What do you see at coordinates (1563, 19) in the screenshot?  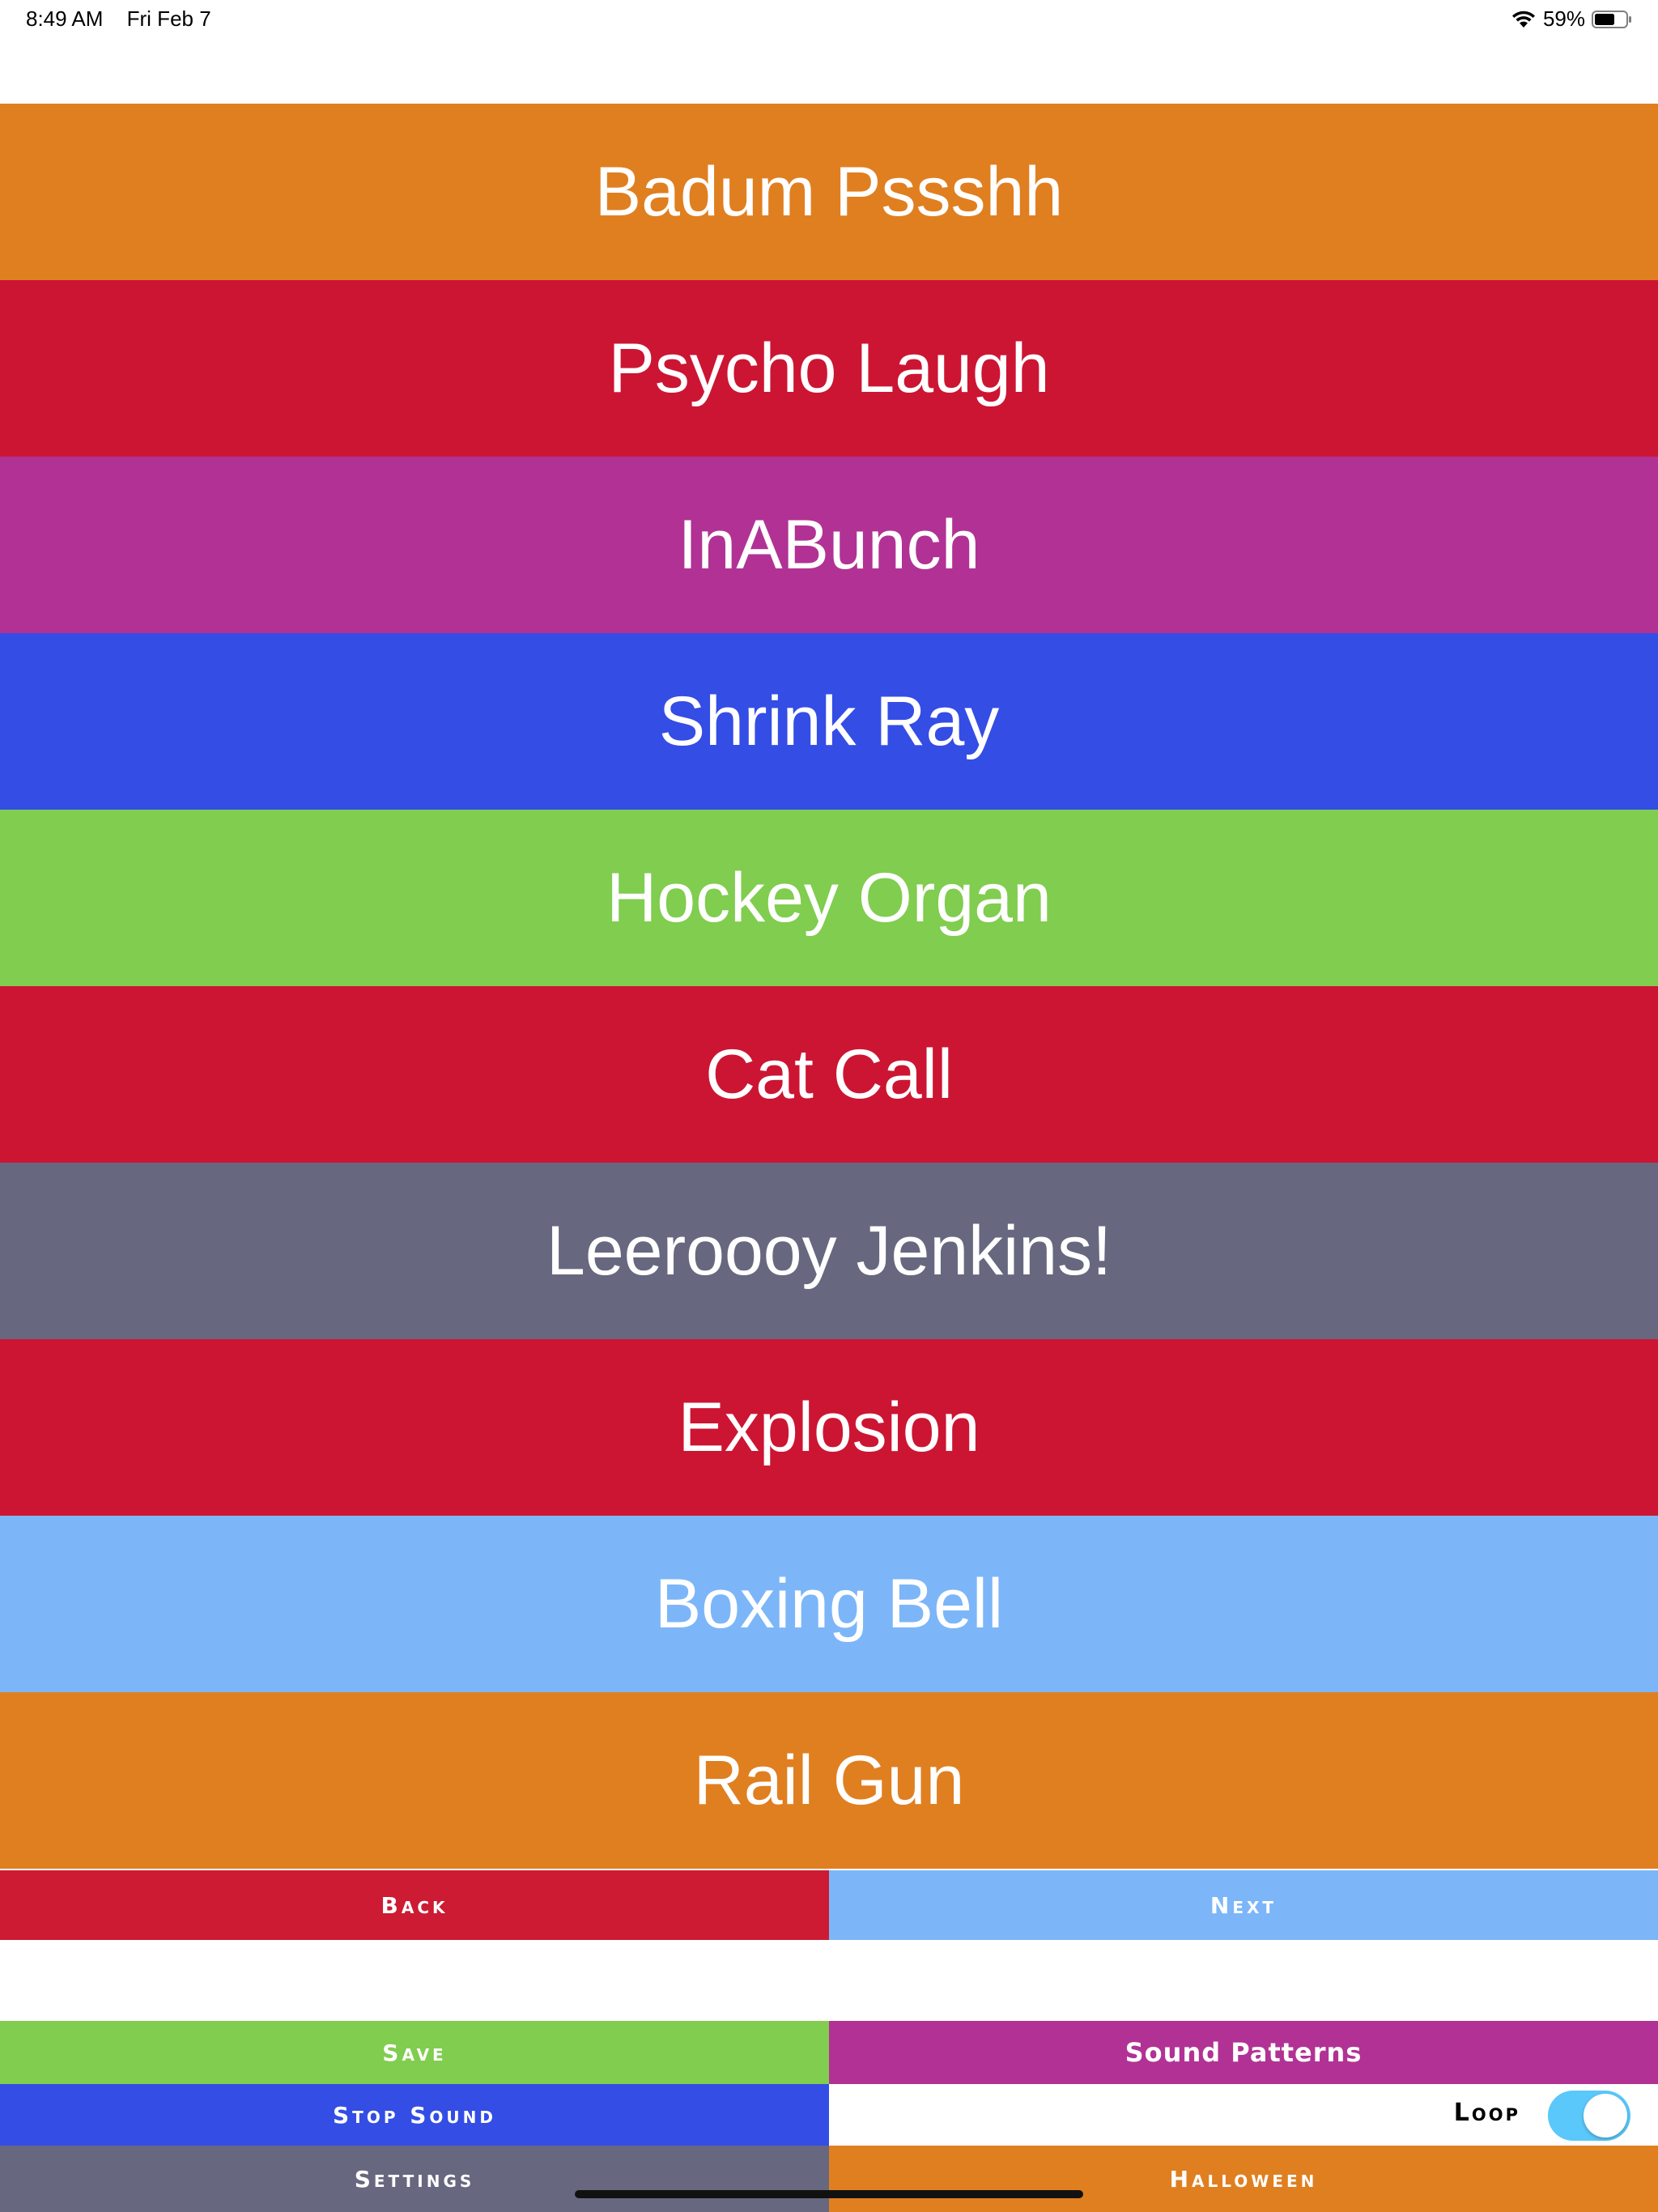 I see `battery-percent: 59%` at bounding box center [1563, 19].